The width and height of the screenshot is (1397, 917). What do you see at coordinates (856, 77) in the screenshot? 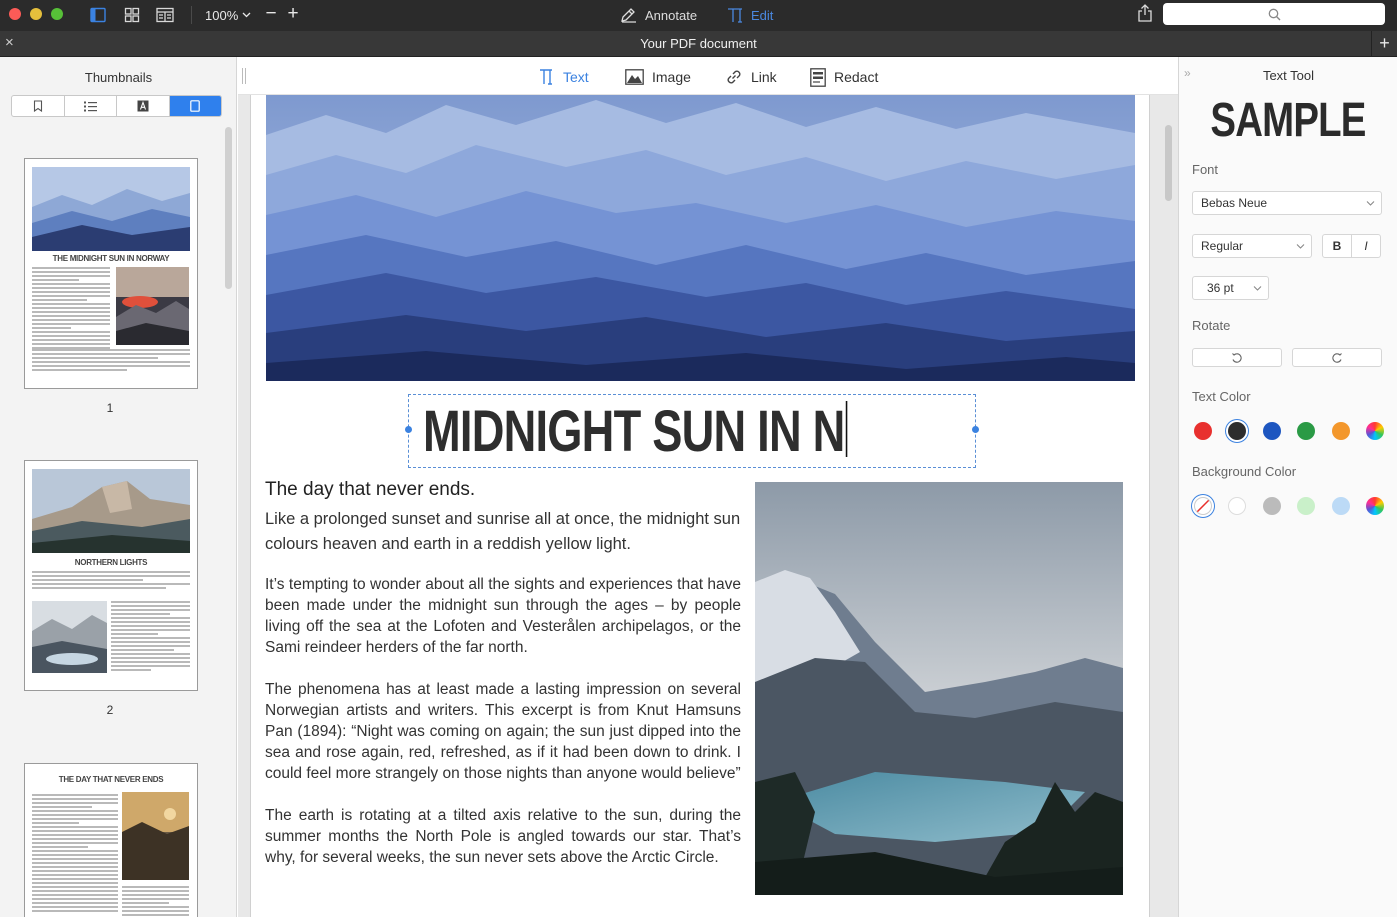
I see `redact-tool-label: Redact` at bounding box center [856, 77].